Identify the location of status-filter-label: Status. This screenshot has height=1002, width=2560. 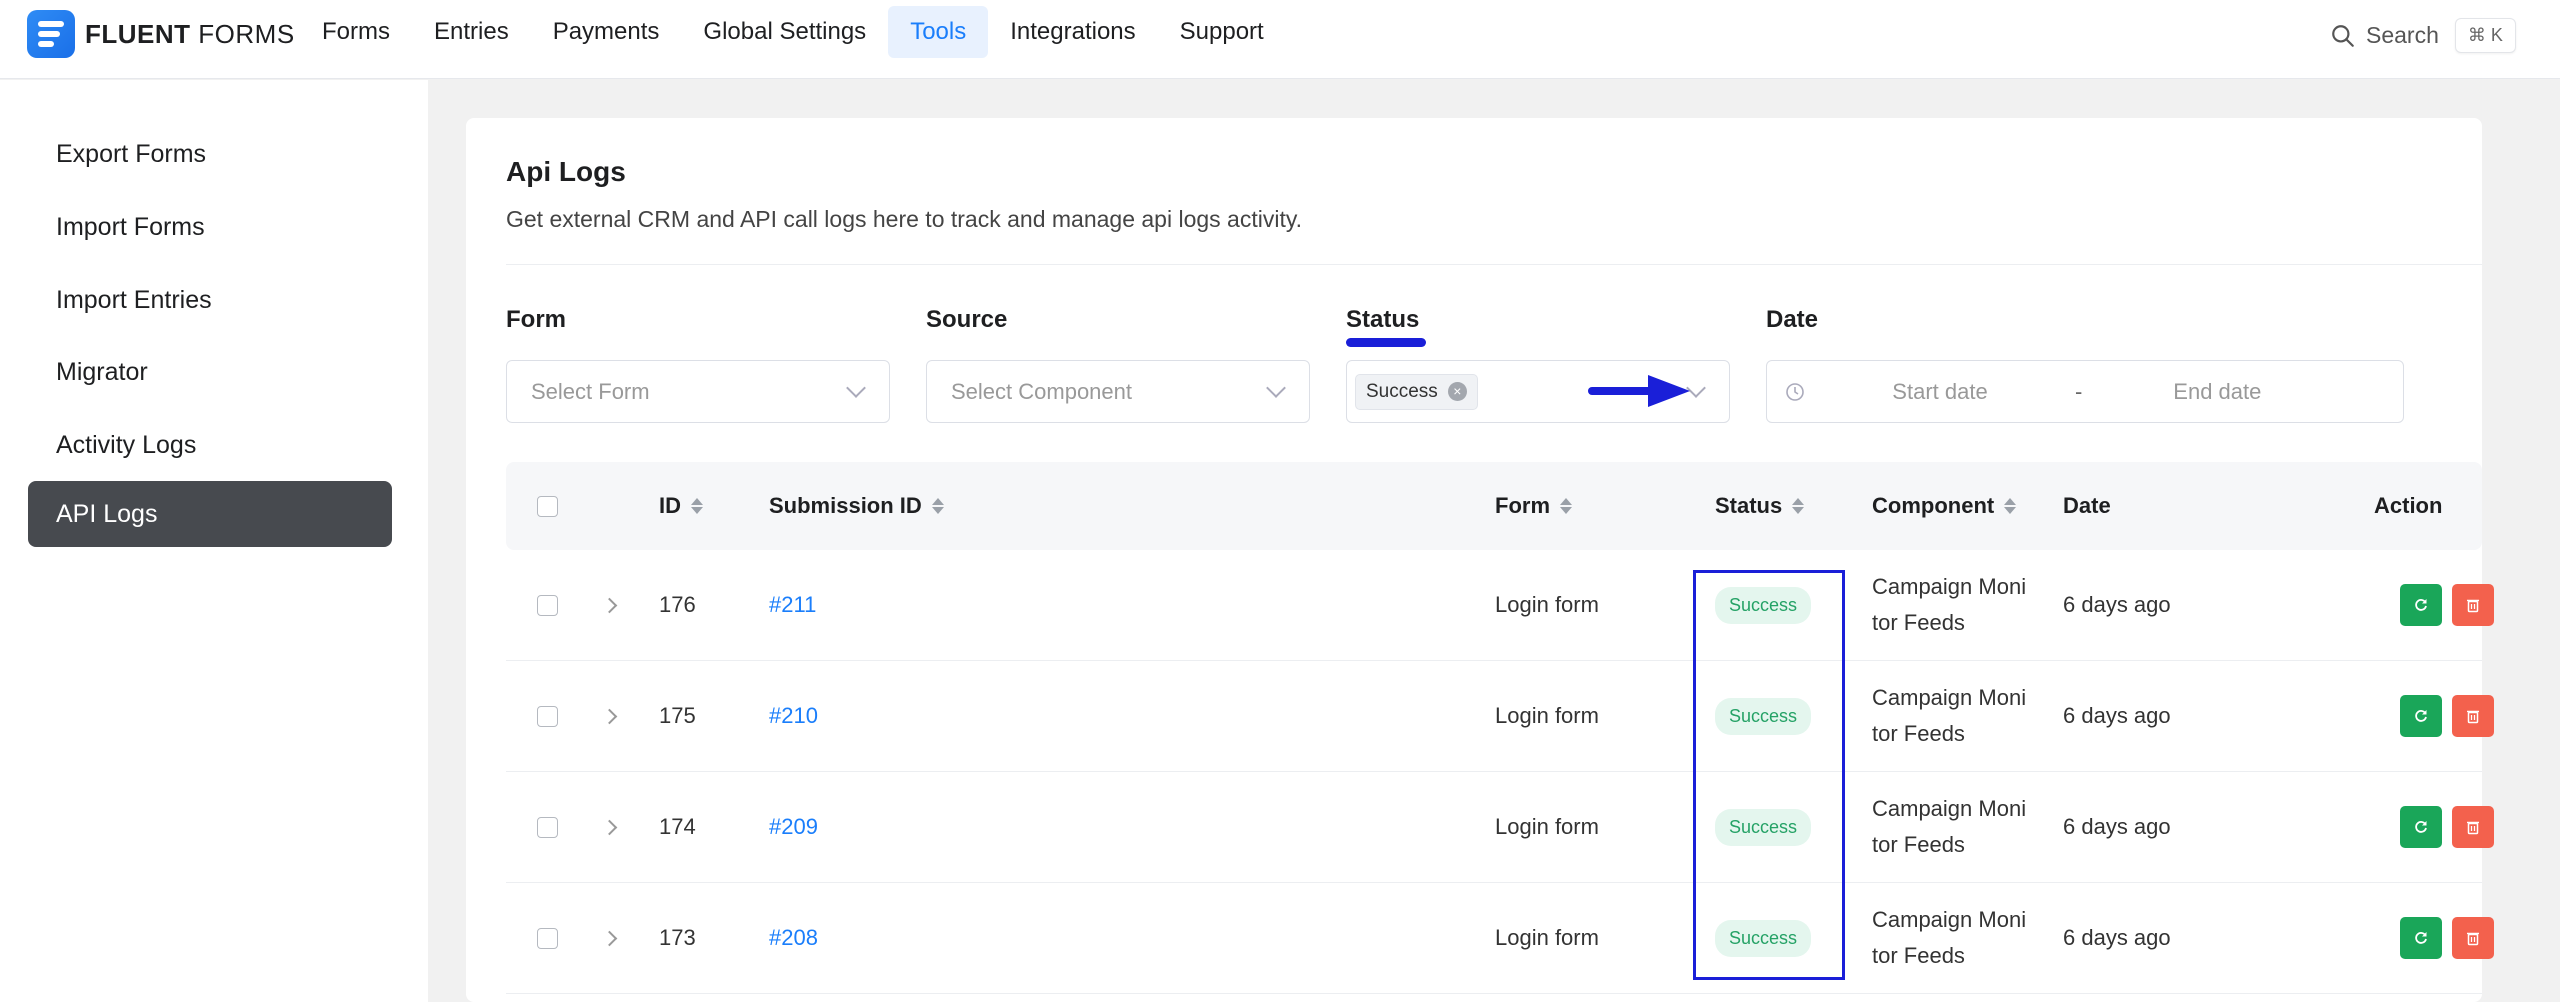
(1383, 319).